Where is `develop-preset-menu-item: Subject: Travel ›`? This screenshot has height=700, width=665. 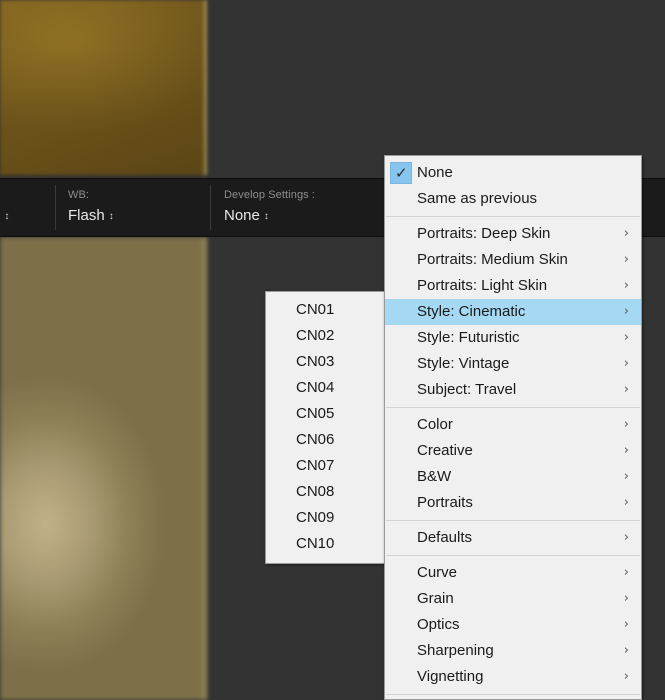
develop-preset-menu-item: Subject: Travel › is located at coordinates (513, 390).